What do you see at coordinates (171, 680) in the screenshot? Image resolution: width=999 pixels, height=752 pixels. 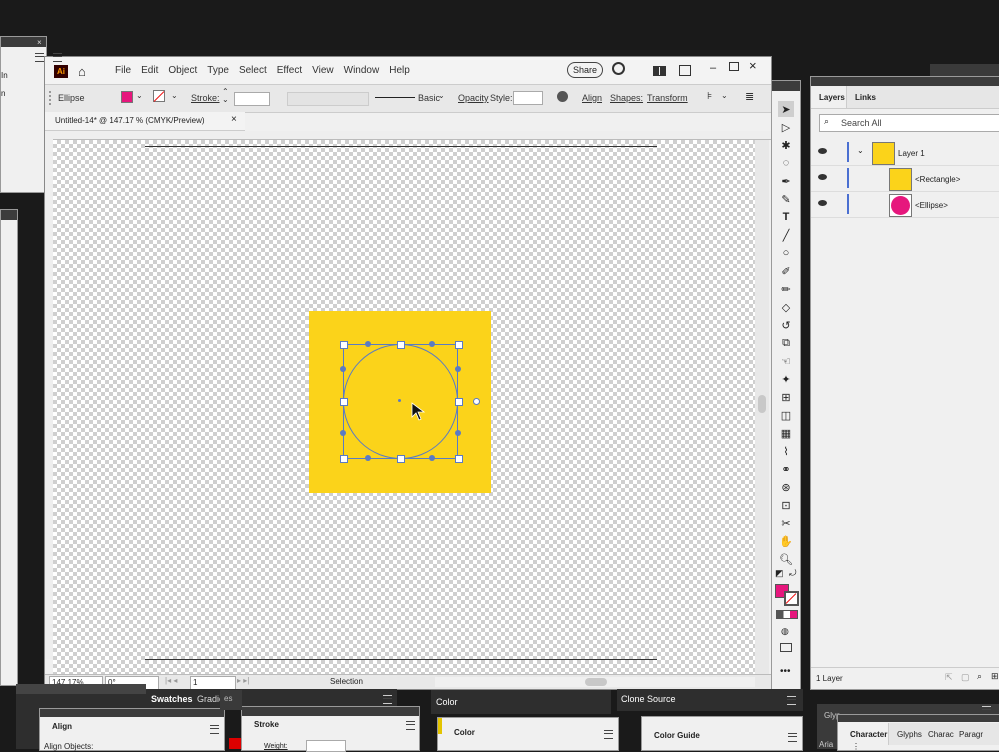 I see `first-artboard-icon: |◂ ◂` at bounding box center [171, 680].